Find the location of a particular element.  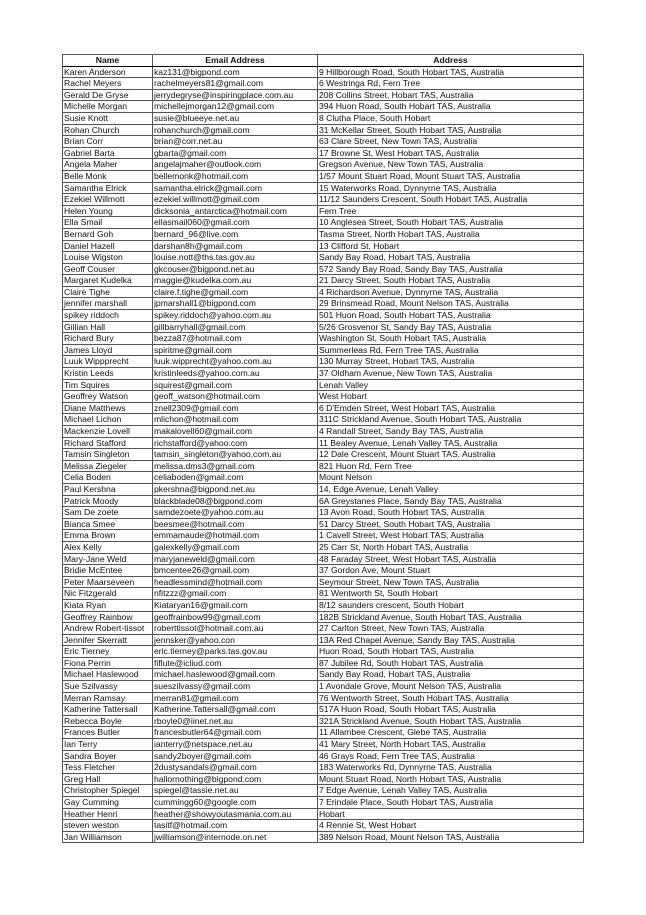

email-cell: bezza87@hotmail.com is located at coordinates (235, 338).